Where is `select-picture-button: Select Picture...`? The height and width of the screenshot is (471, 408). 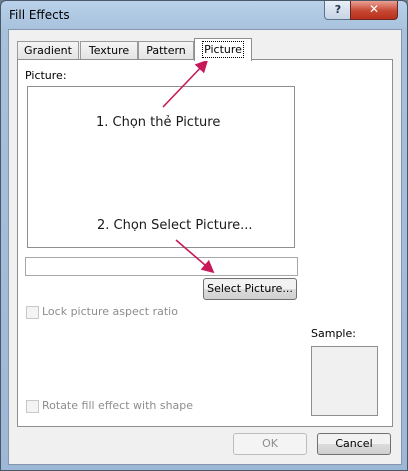 select-picture-button: Select Picture... is located at coordinates (250, 289).